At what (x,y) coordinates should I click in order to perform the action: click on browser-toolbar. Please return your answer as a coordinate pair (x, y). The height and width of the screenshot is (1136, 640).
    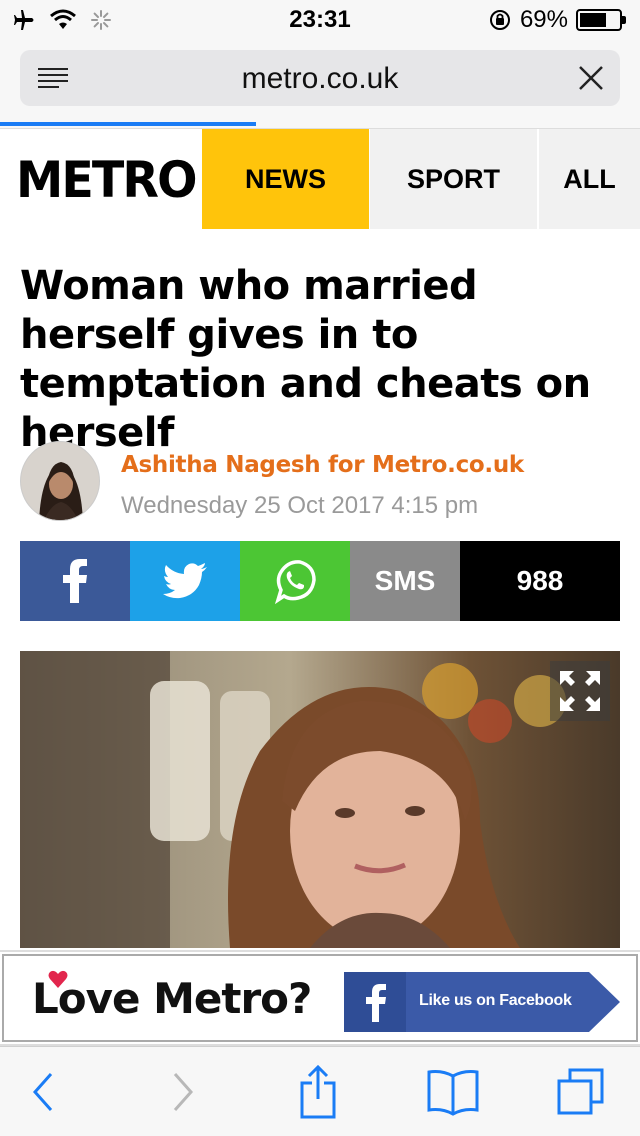
    Looking at the image, I should click on (320, 1091).